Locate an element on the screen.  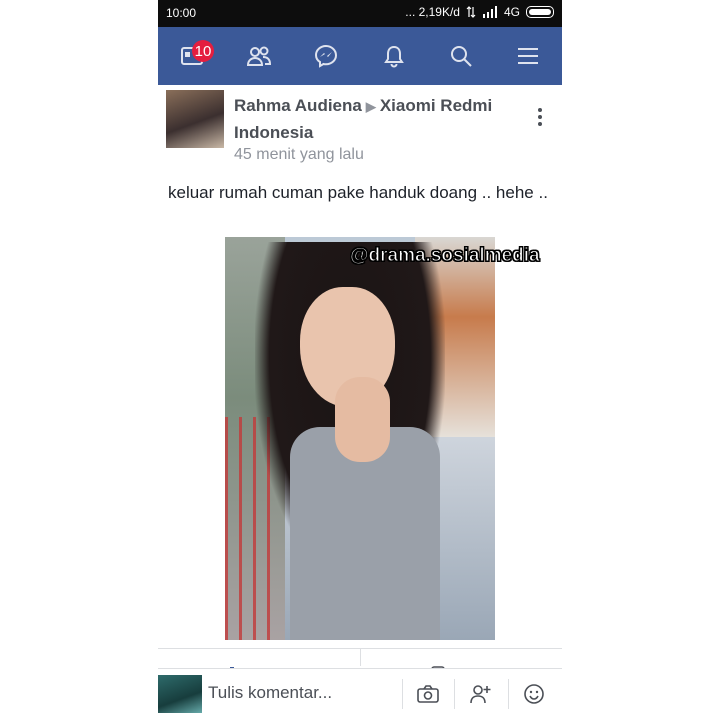
add-person-icon is located at coordinates (480, 694).